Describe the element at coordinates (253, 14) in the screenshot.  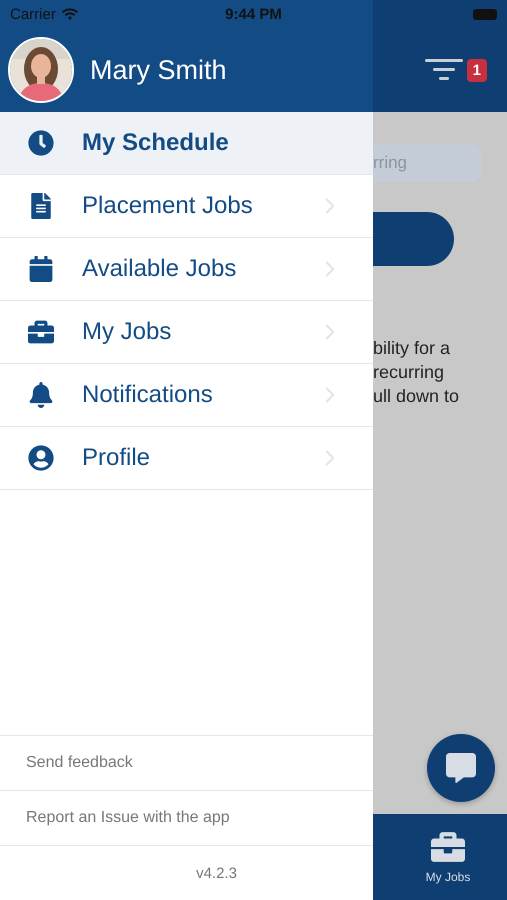
I see `status-time: 9:44 PM` at that location.